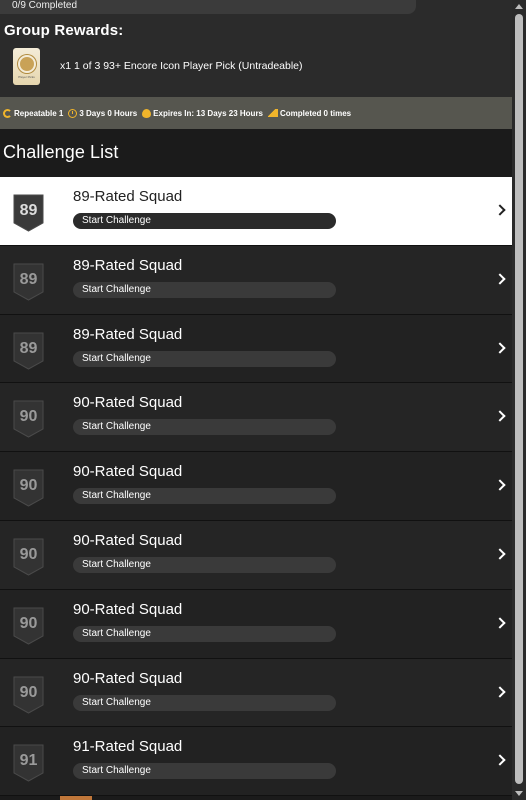  I want to click on group-rewards-title: Group Rewards:, so click(64, 30).